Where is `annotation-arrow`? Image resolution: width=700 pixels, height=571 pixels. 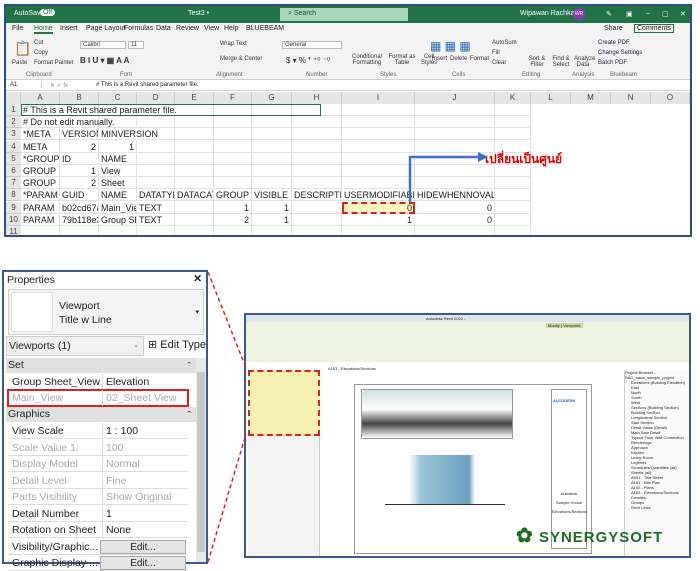 annotation-arrow is located at coordinates (443, 178).